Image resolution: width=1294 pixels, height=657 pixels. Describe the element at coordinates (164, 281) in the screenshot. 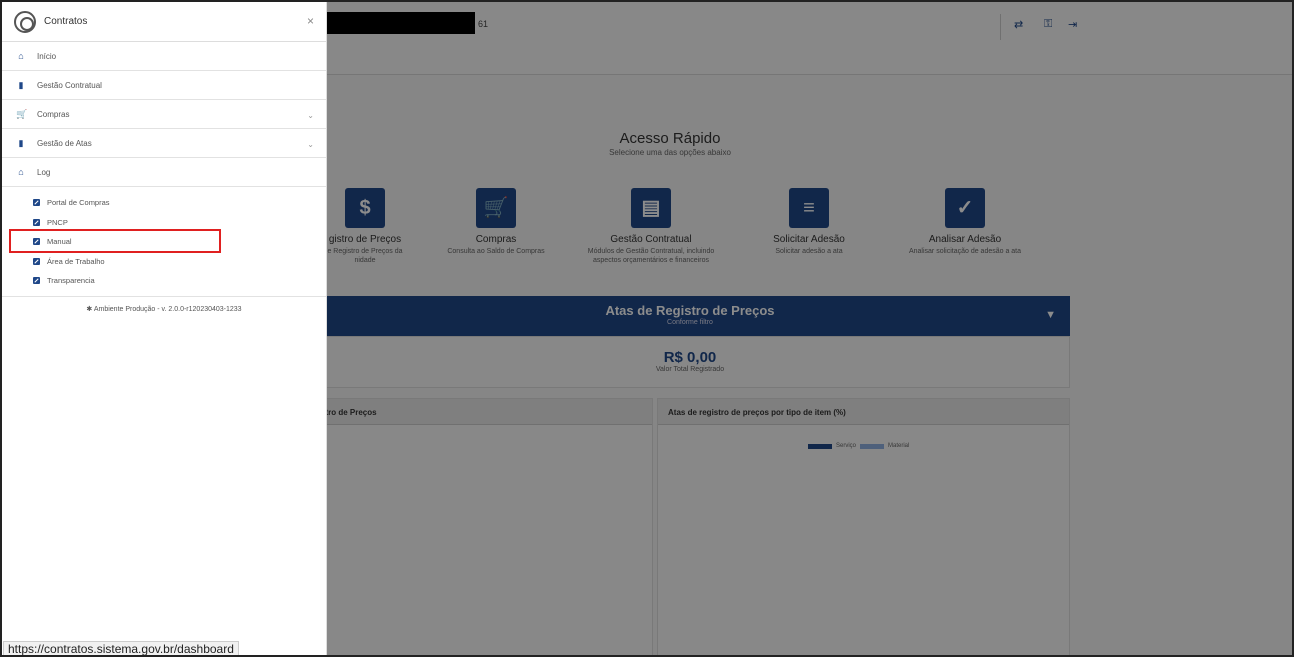

I see `link-transparencia: Transparencia` at that location.